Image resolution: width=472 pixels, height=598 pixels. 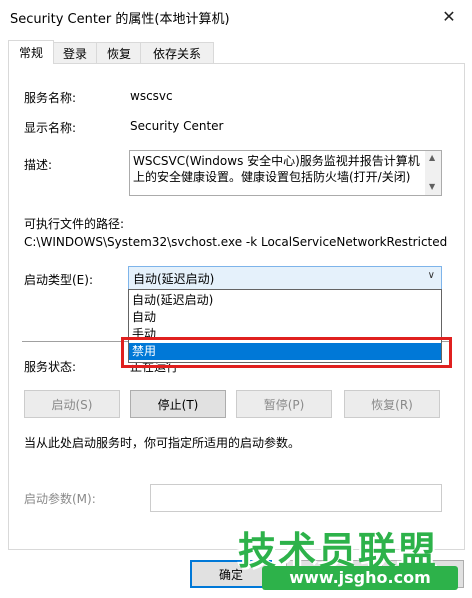 I want to click on highlight-box, so click(x=286, y=352).